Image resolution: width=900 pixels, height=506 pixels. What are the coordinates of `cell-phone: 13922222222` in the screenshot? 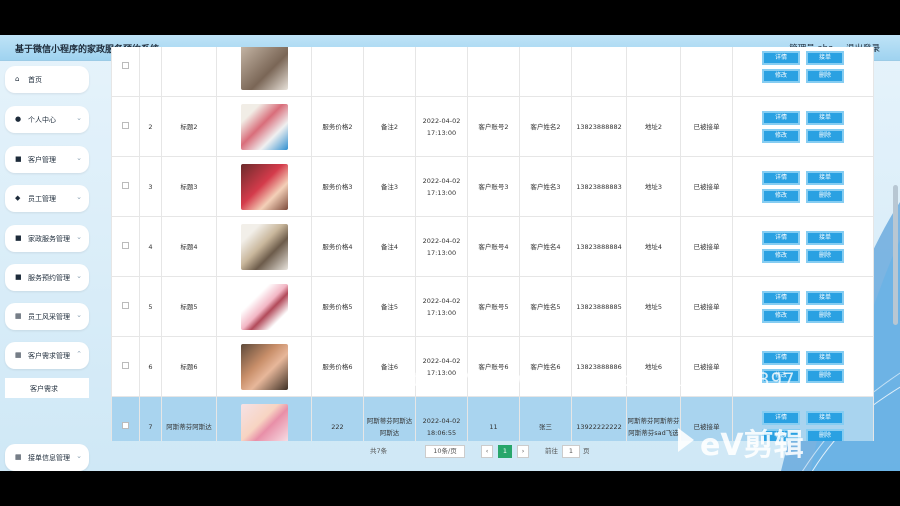 It's located at (599, 418).